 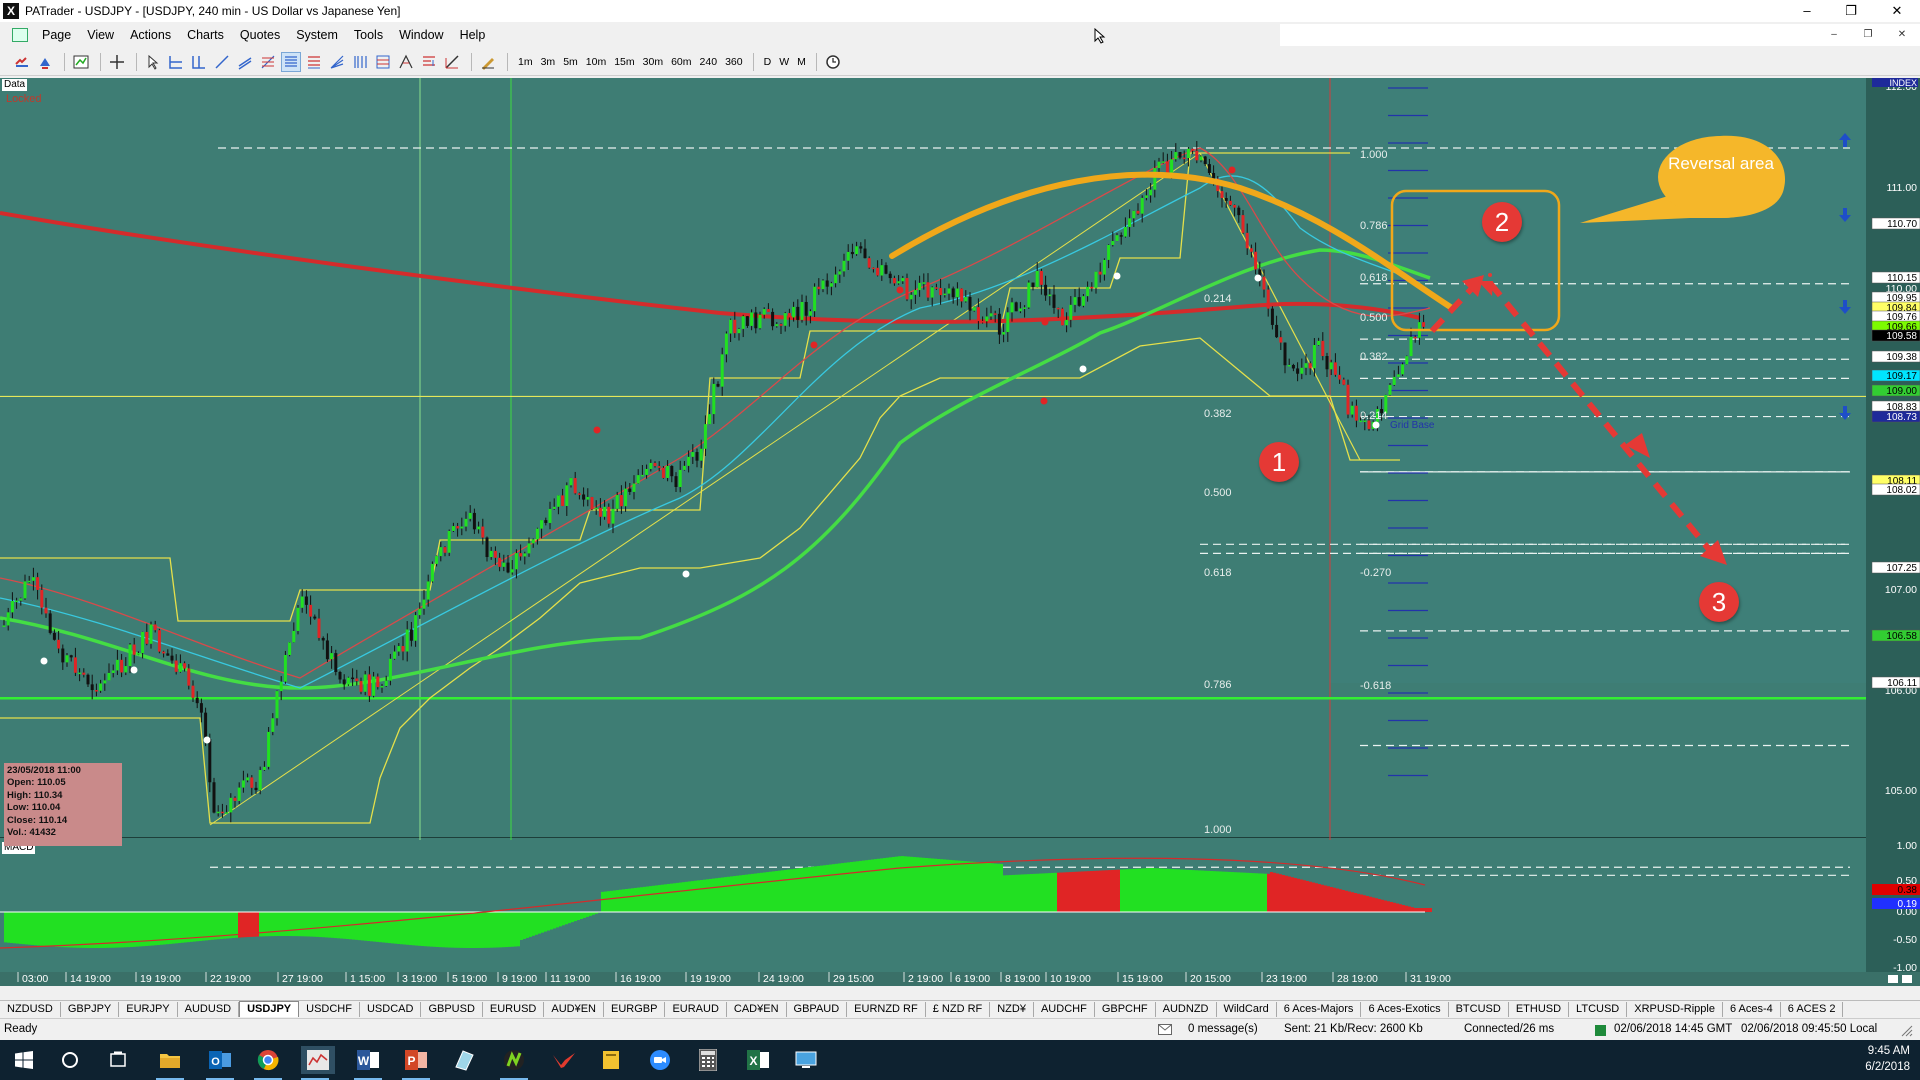 What do you see at coordinates (784, 62) in the screenshot?
I see `period-weekly: W` at bounding box center [784, 62].